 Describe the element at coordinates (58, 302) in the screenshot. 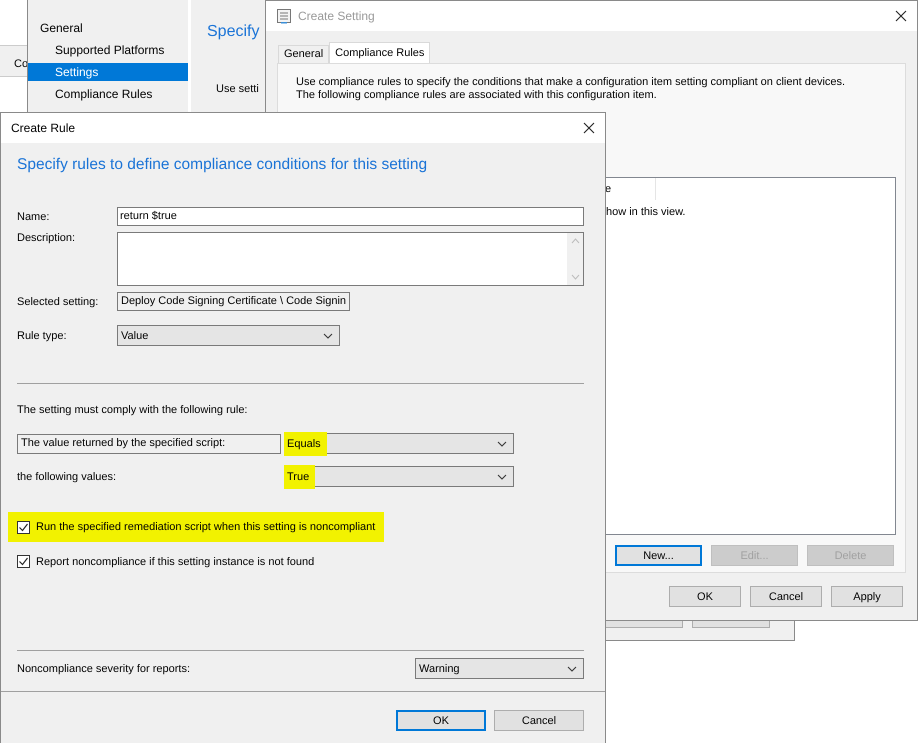

I see `field-label: Selected setting:` at that location.